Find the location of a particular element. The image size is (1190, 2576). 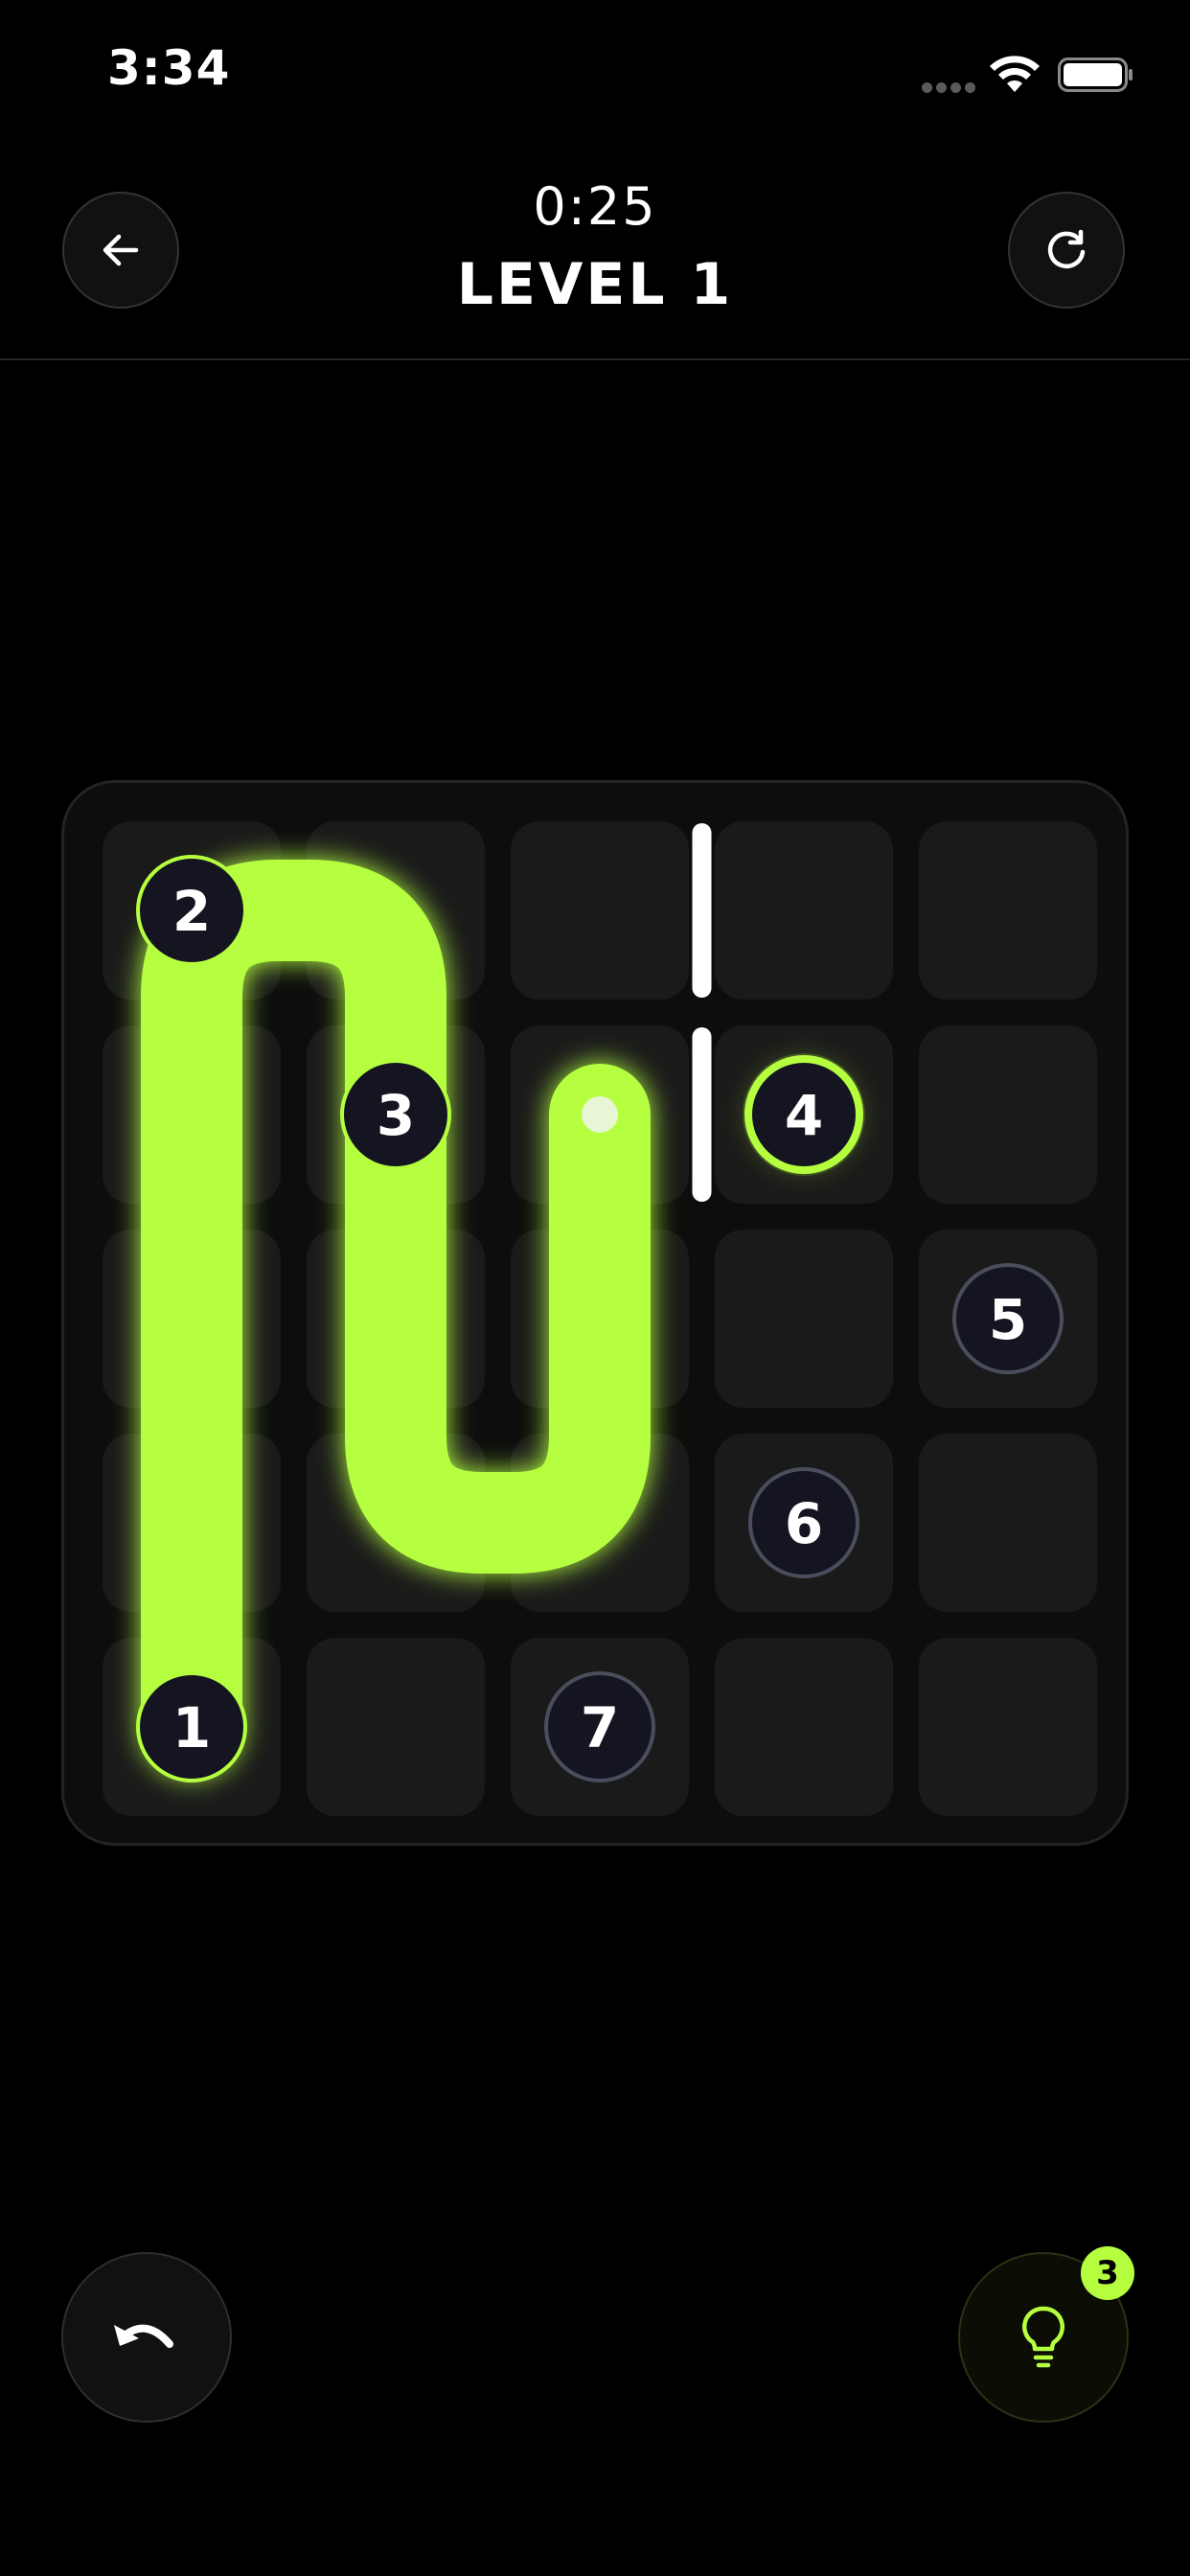

hints-remaining-badge: 3 is located at coordinates (1107, 2273).